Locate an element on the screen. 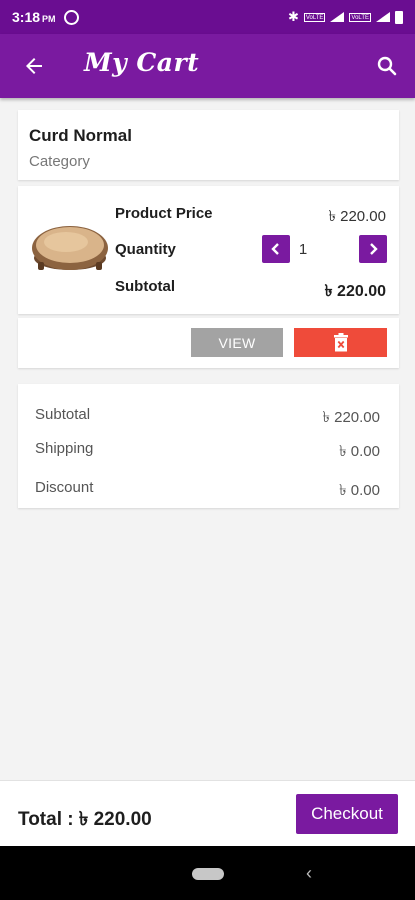  battery-icon is located at coordinates (399, 17).